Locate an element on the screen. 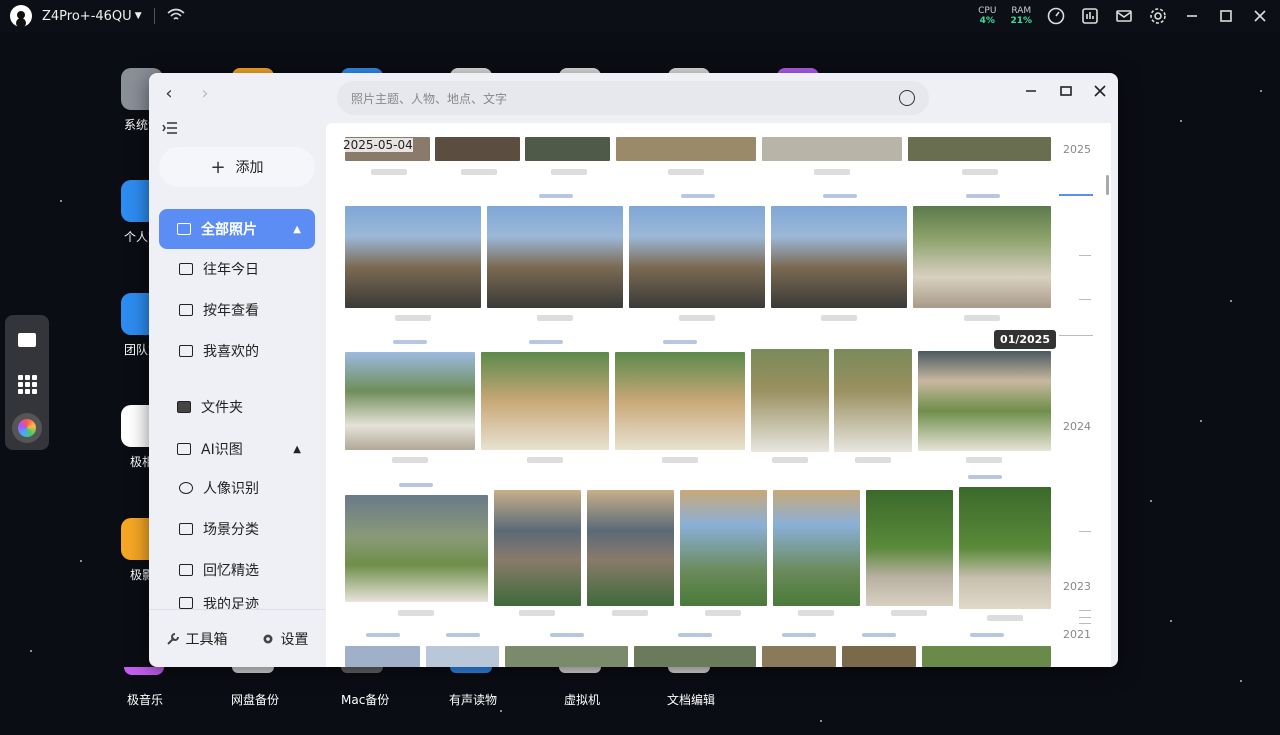  search-bar: 照片主题、人物、地点、文字 is located at coordinates (633, 98).